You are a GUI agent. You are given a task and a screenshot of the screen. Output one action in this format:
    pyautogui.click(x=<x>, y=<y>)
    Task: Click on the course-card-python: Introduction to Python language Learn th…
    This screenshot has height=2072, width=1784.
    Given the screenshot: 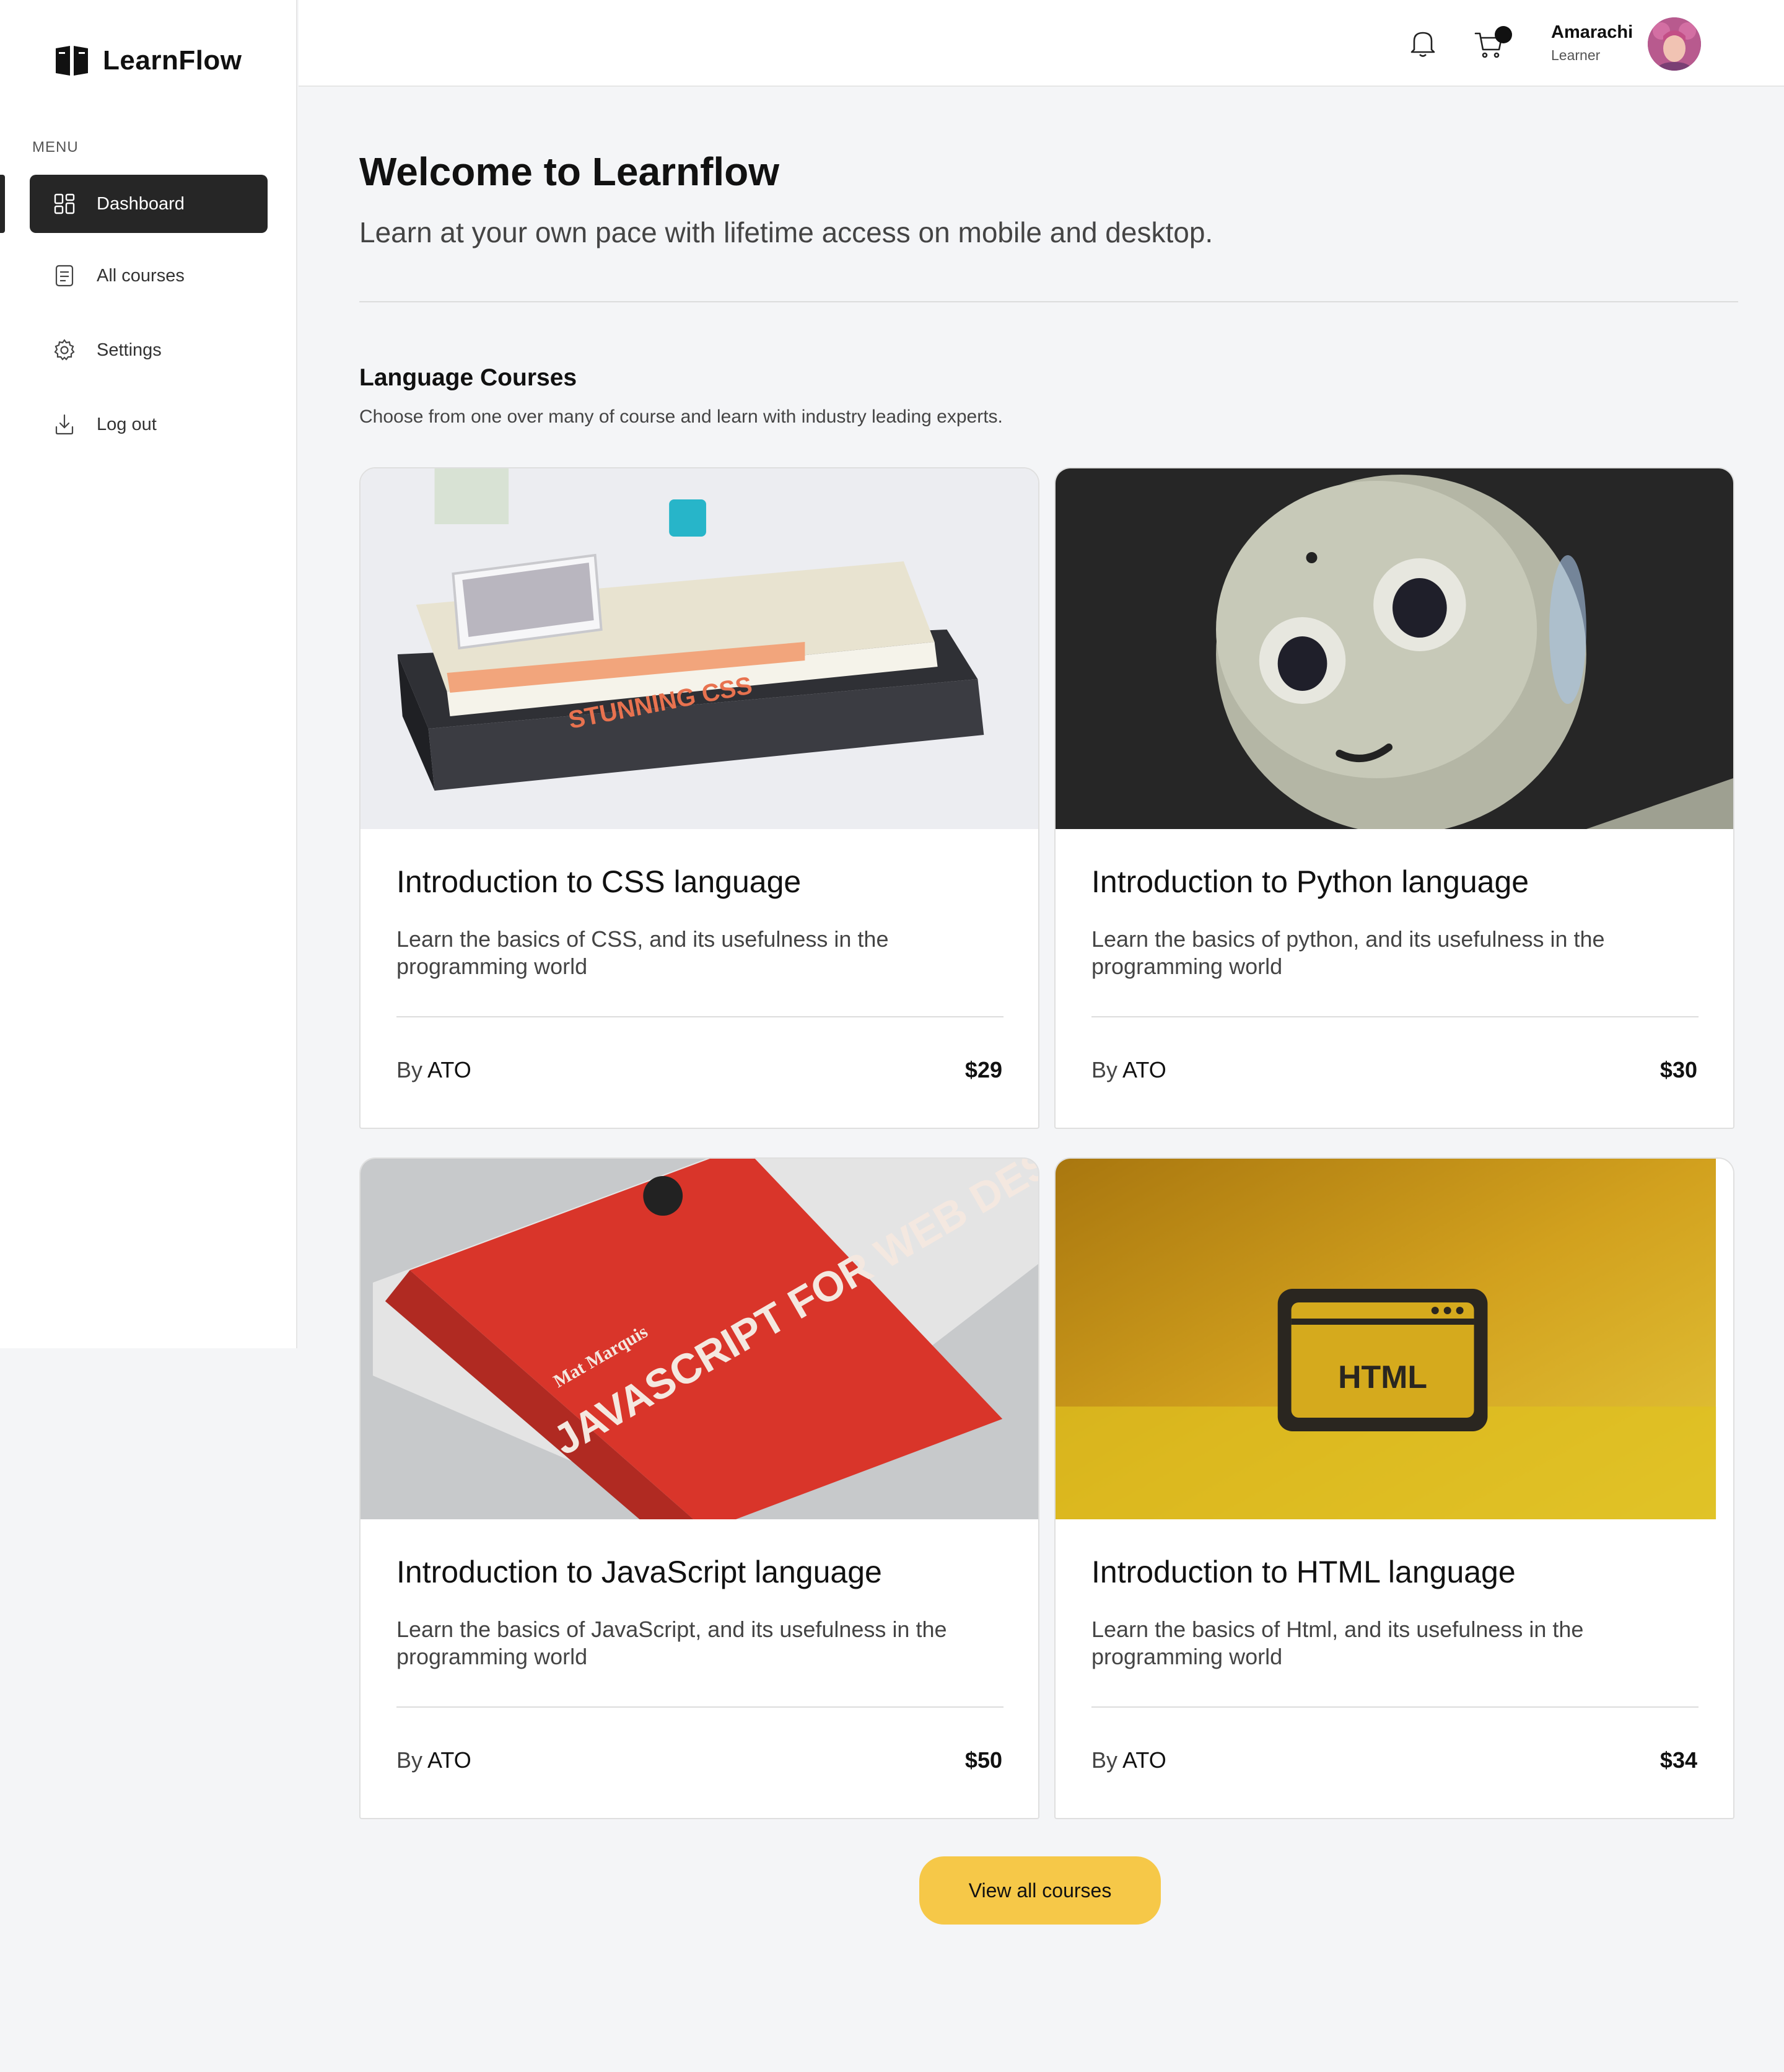 What is the action you would take?
    pyautogui.click(x=1394, y=798)
    